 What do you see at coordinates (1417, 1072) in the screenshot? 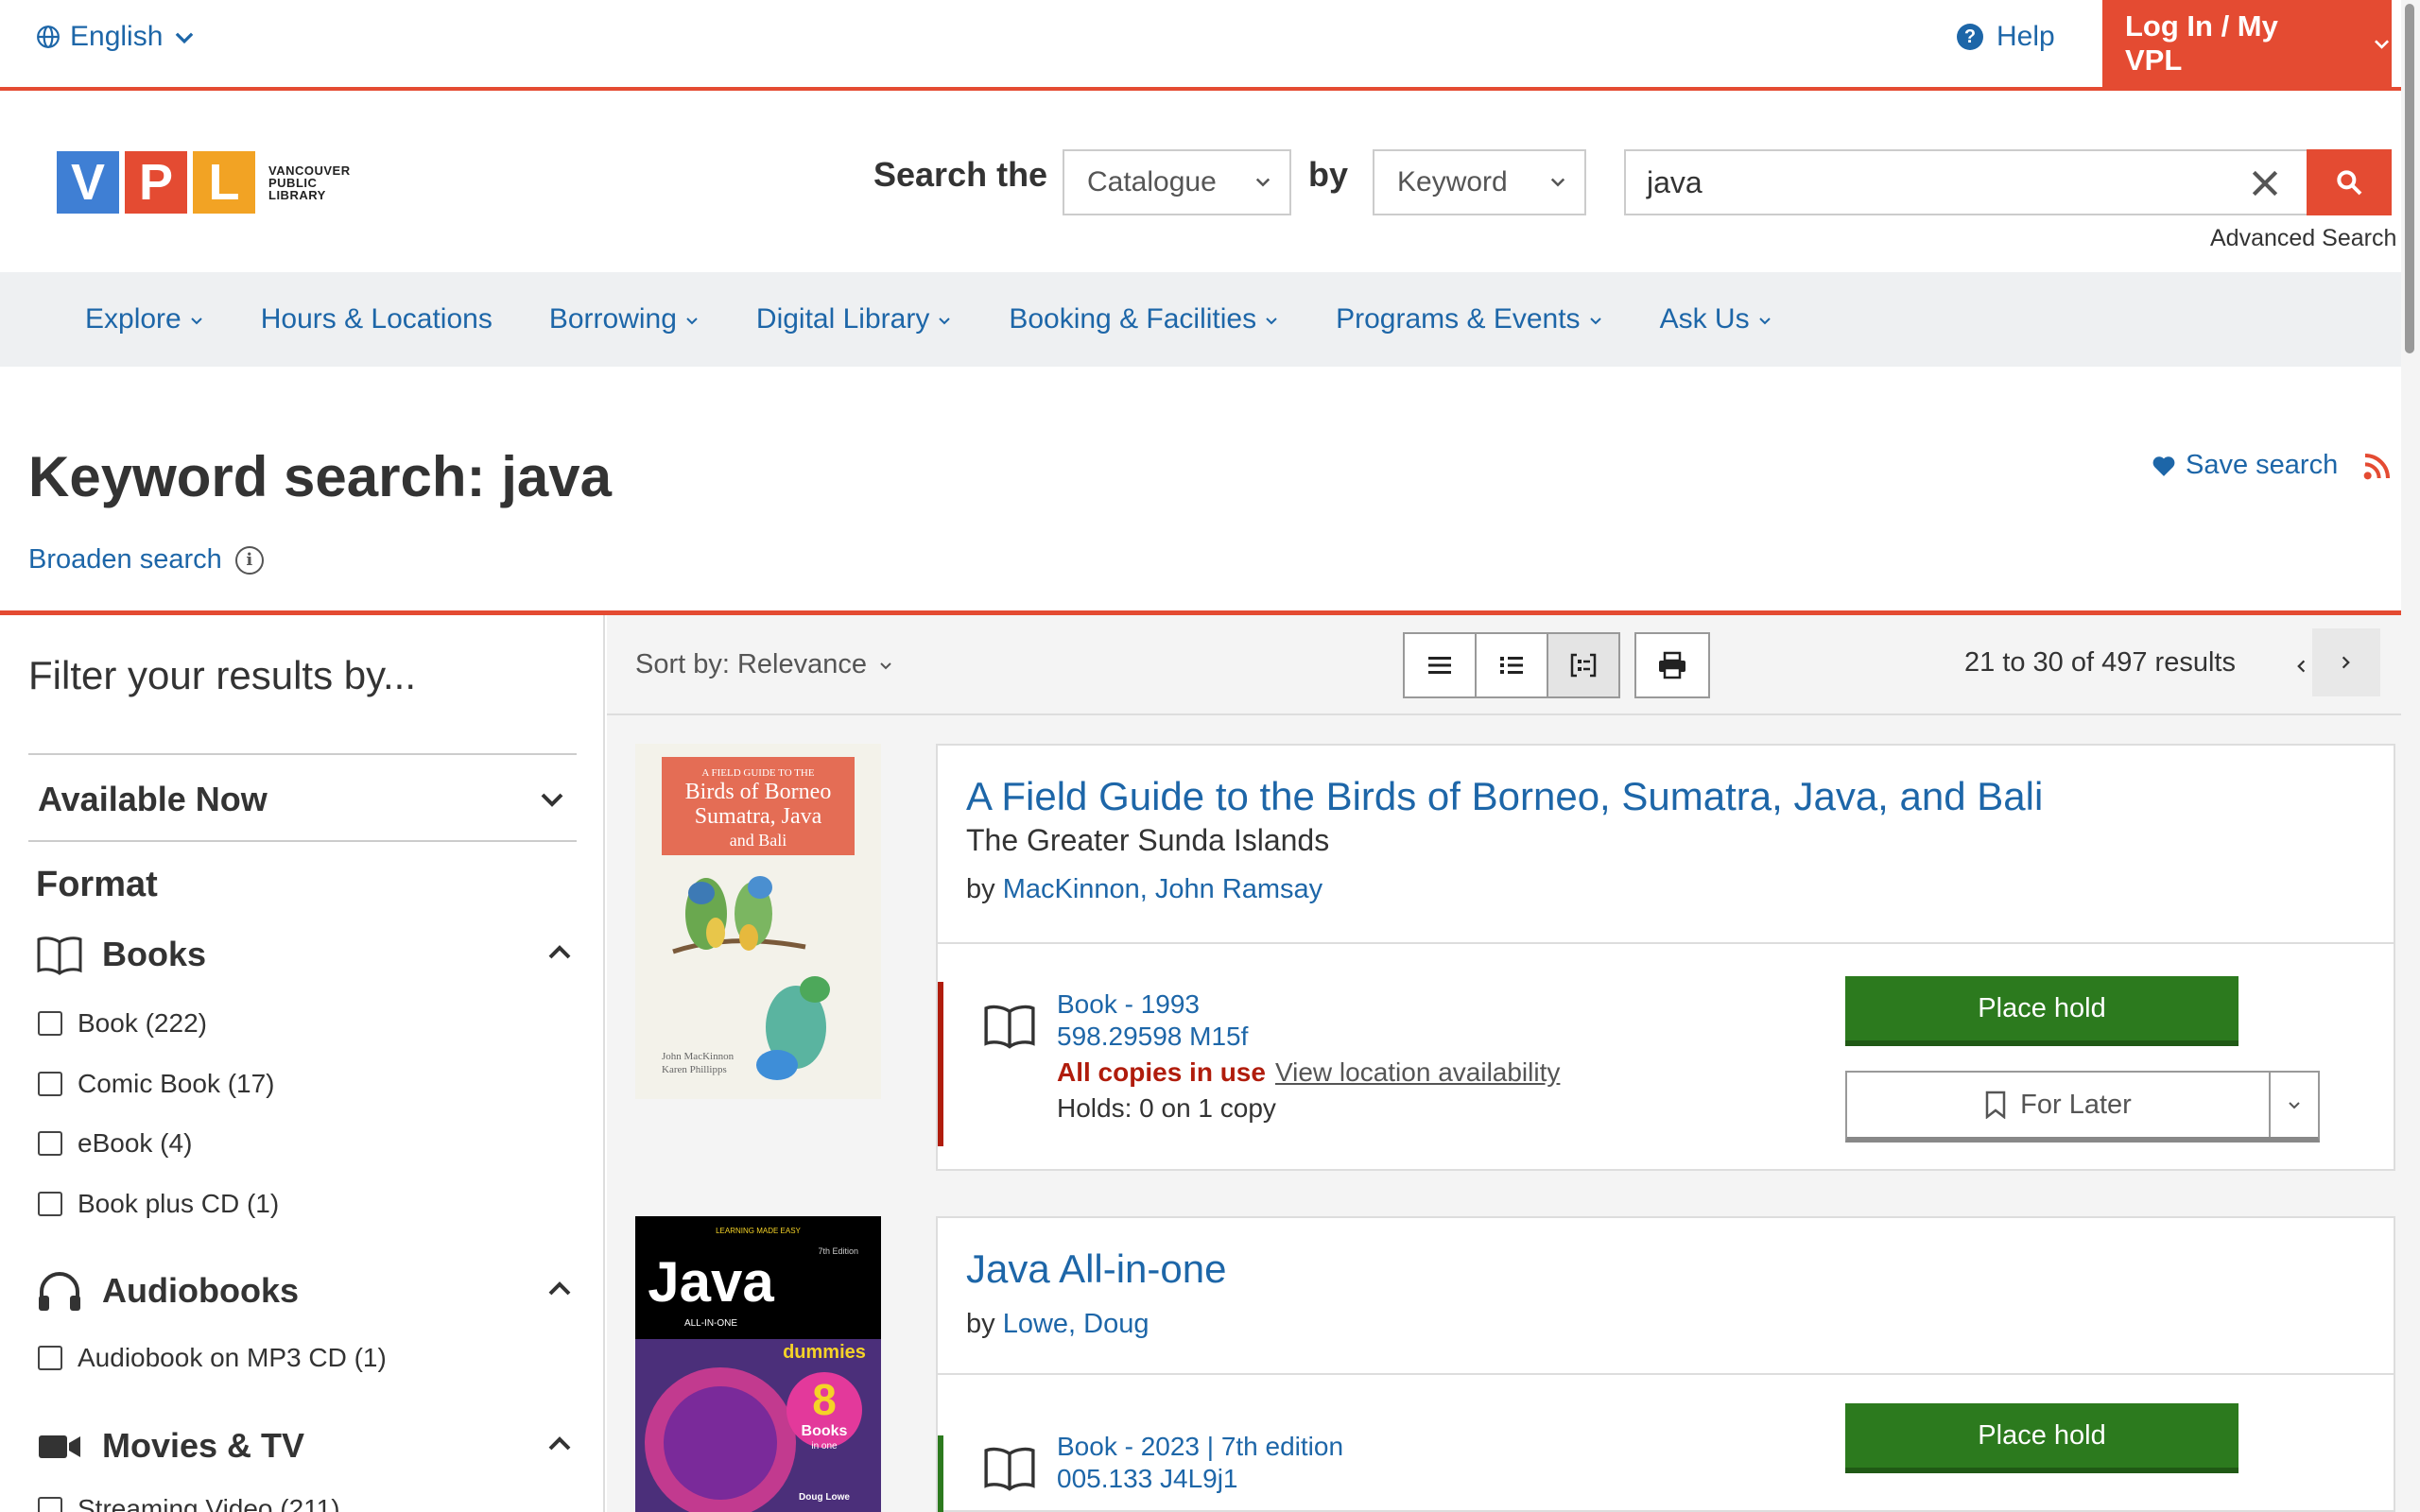
I see `location-availability-link: View location availability` at bounding box center [1417, 1072].